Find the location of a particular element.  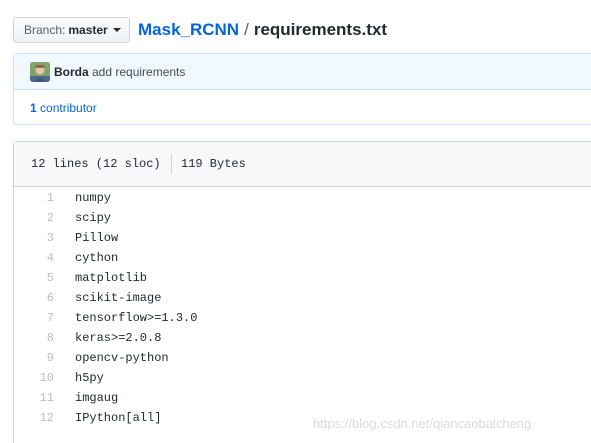

branch-name: master is located at coordinates (88, 30).